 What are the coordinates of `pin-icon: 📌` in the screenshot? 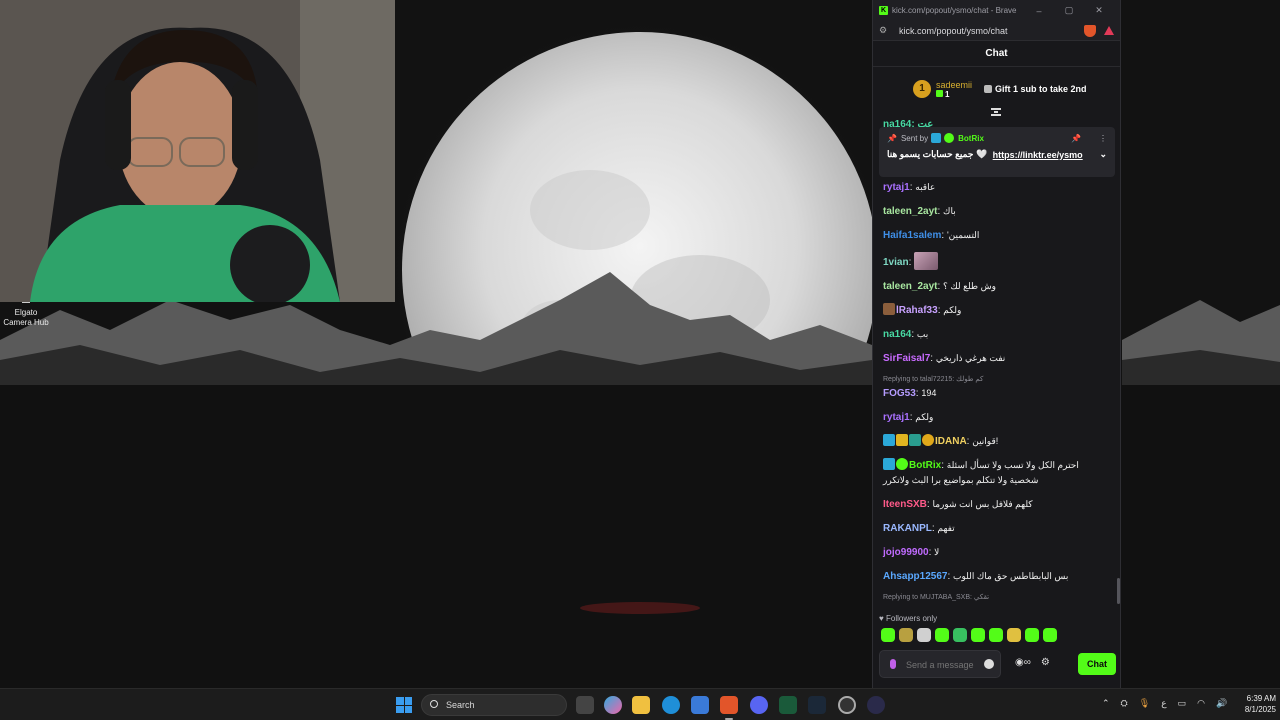 It's located at (892, 138).